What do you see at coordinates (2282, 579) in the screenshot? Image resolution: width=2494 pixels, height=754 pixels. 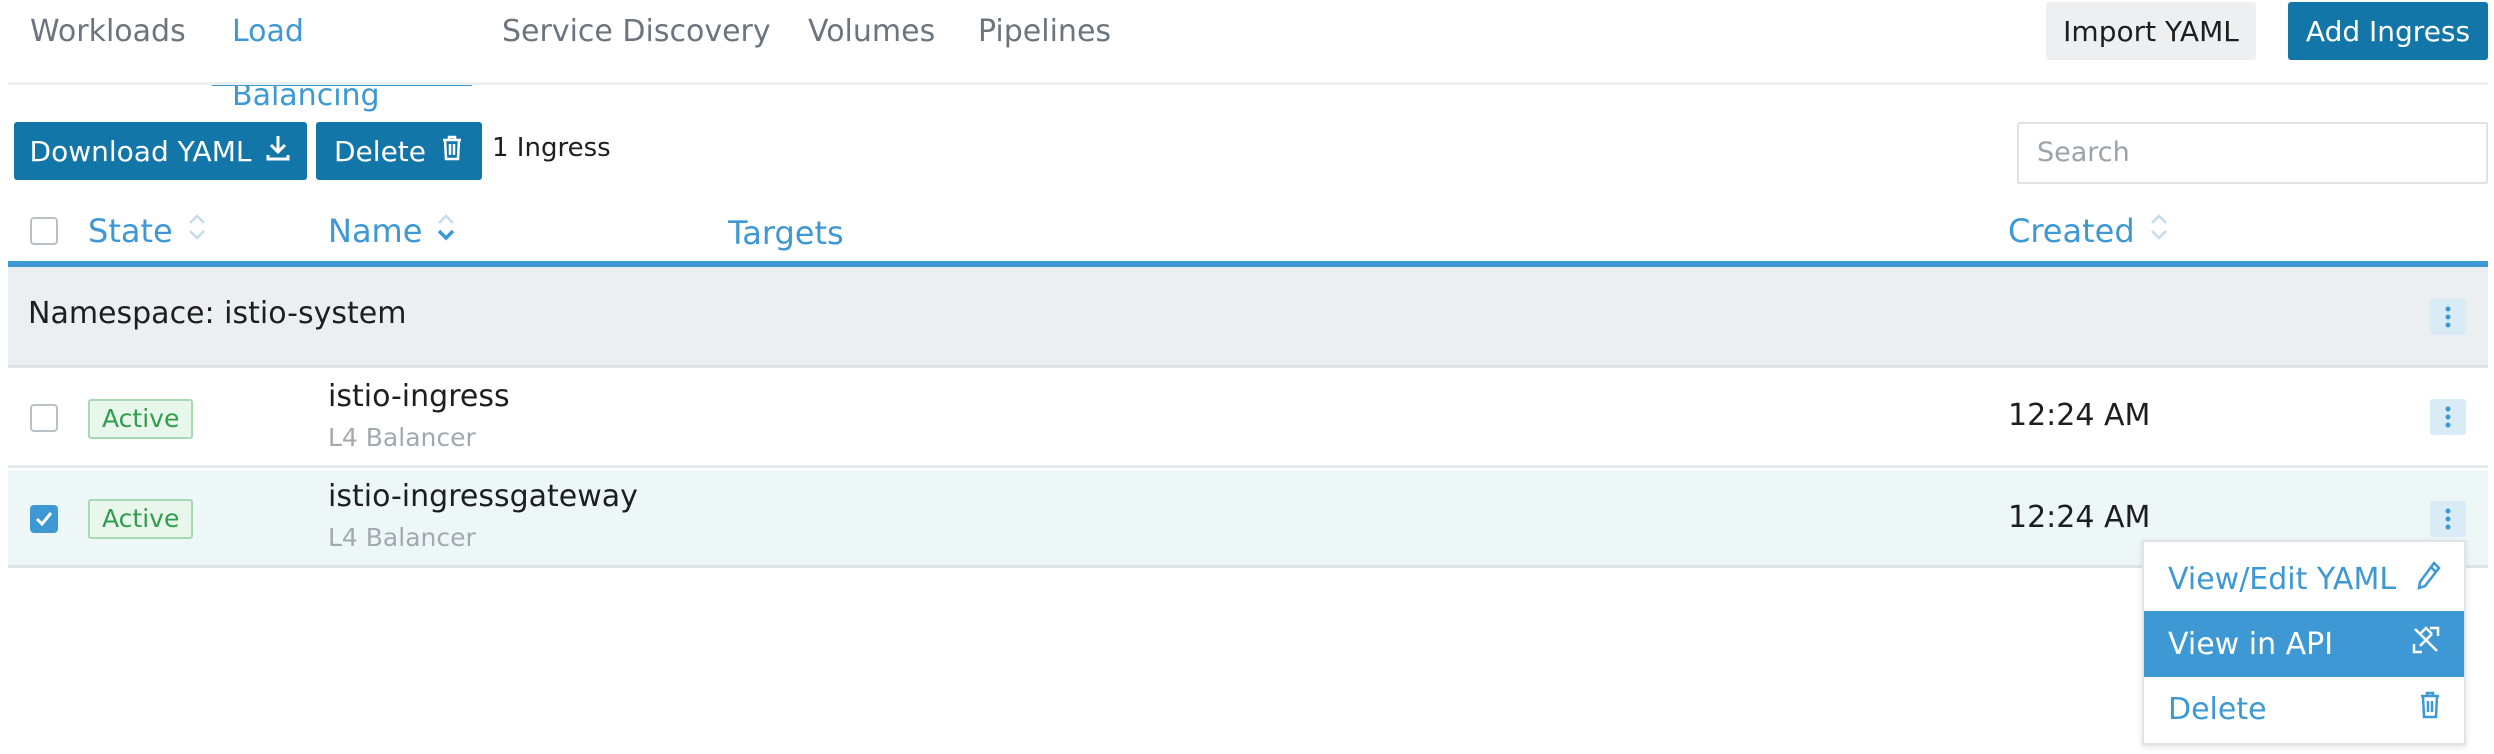 I see `menu-item-label: View/Edit YAML` at bounding box center [2282, 579].